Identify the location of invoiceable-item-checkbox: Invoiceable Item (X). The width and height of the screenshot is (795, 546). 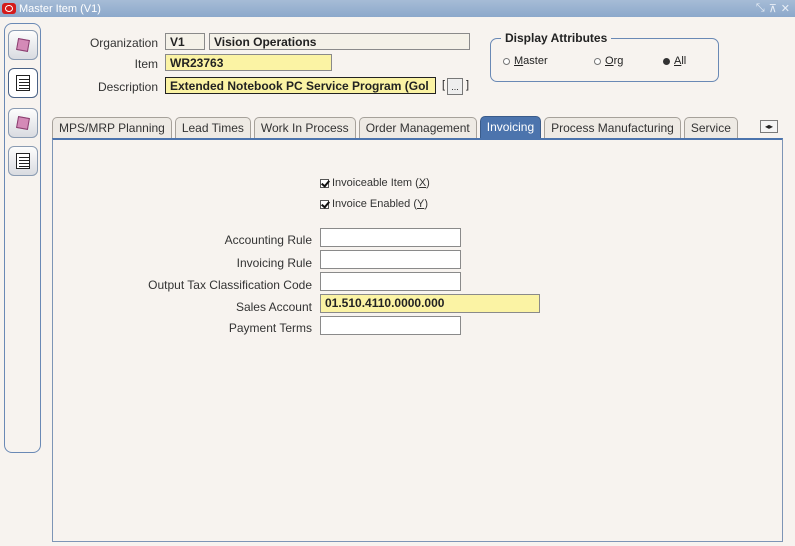
(375, 183).